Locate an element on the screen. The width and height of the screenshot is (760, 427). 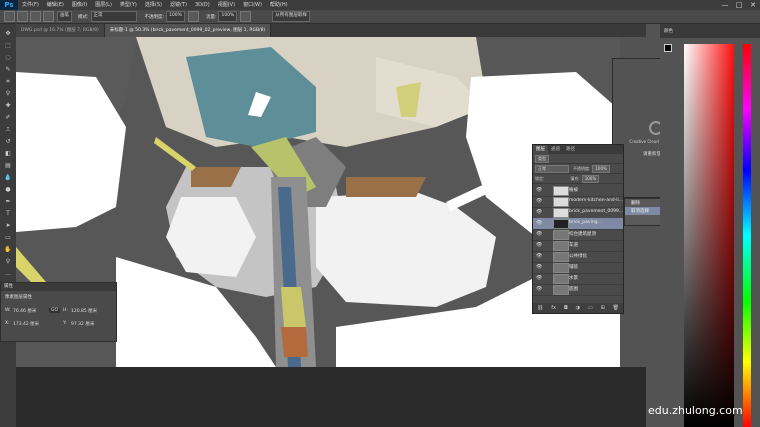
layer-thumbnail is located at coordinates (561, 202).